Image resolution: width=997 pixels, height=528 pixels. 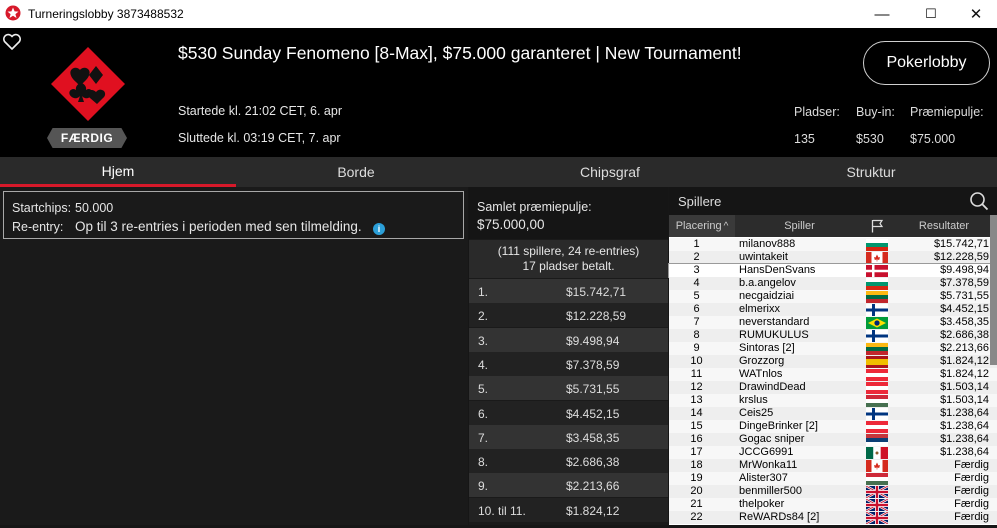 What do you see at coordinates (762, 504) in the screenshot?
I see `player-name: thelpoker` at bounding box center [762, 504].